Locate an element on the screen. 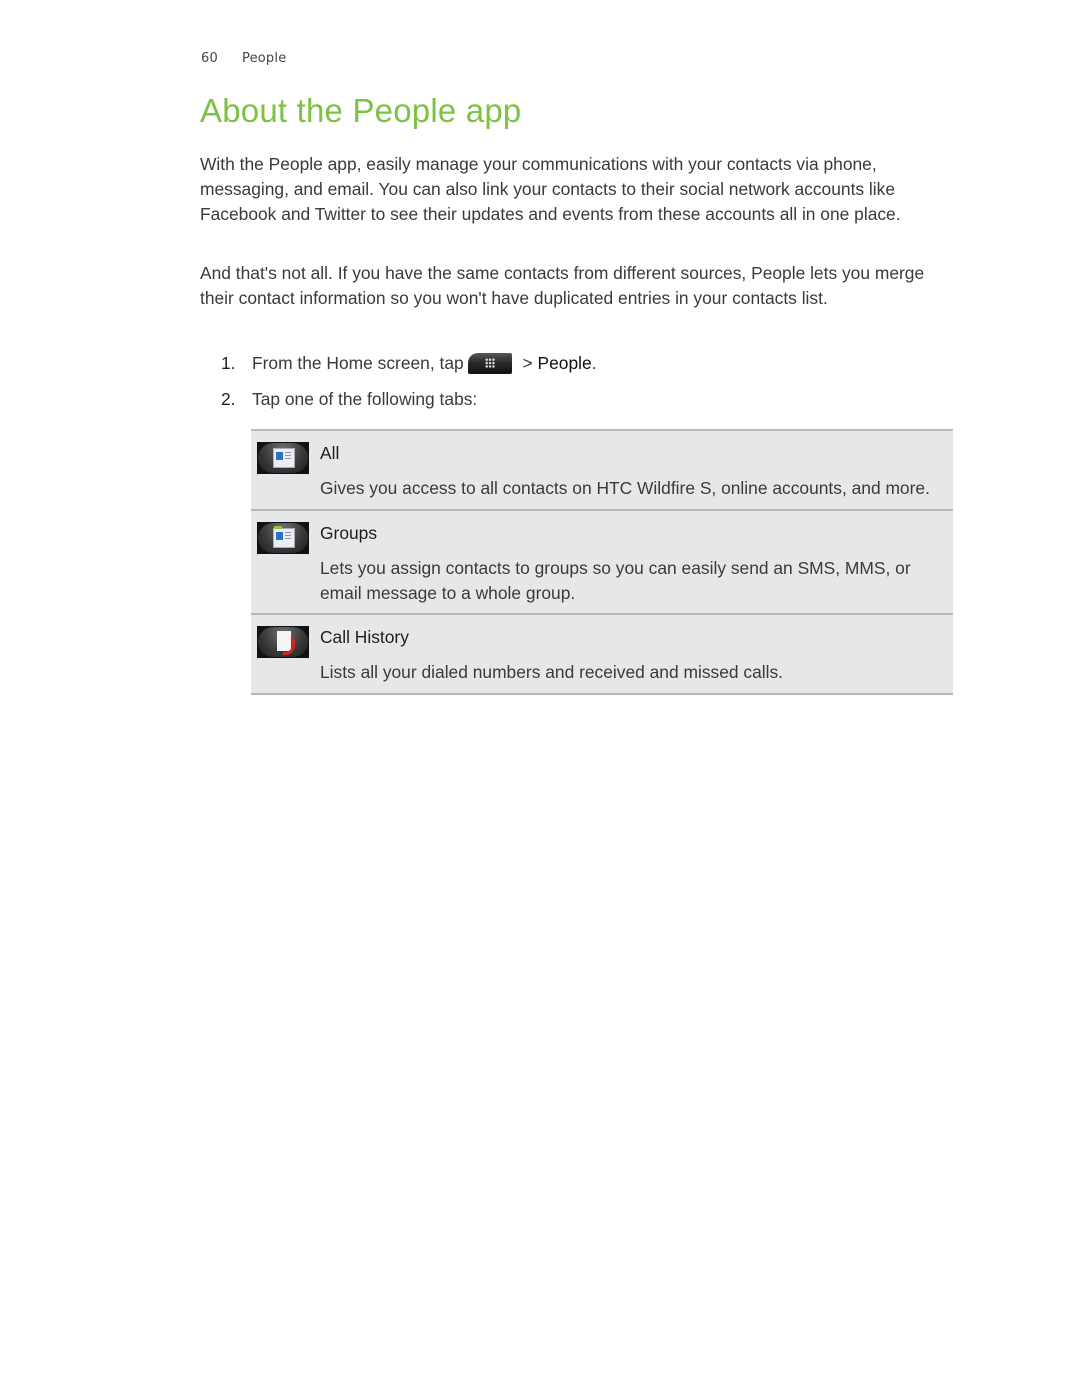 This screenshot has height=1397, width=1080. tab-label: Groups is located at coordinates (349, 532).